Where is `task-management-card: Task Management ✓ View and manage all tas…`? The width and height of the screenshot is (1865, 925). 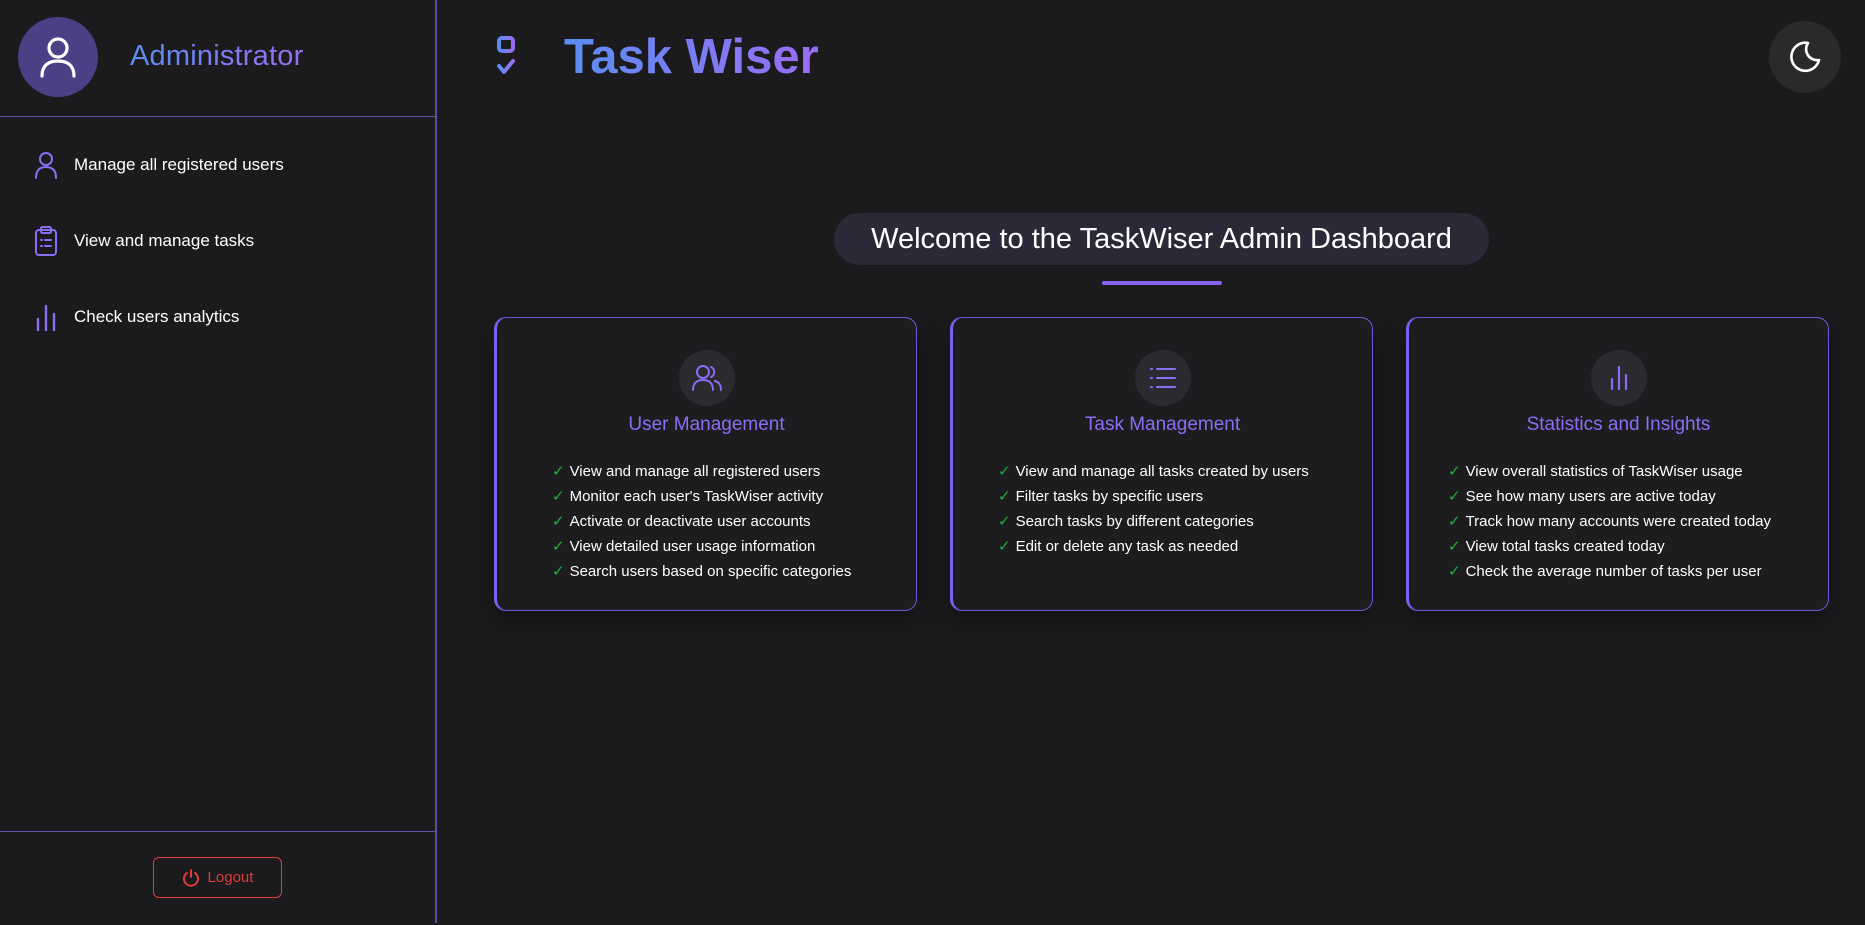 task-management-card: Task Management ✓ View and manage all tas… is located at coordinates (1161, 464).